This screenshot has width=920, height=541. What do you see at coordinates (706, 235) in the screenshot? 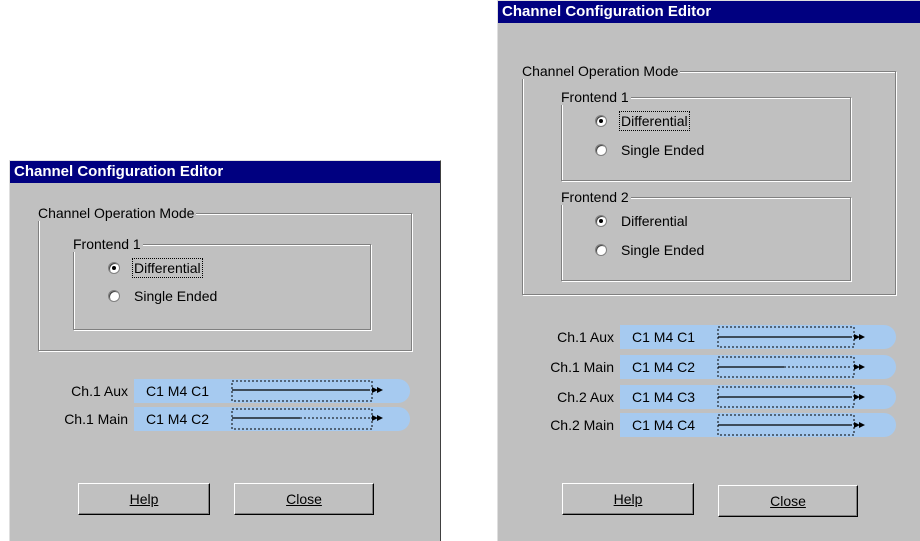
I see `right-frontend2-group: Frontend 2 Differential Single Ended` at bounding box center [706, 235].